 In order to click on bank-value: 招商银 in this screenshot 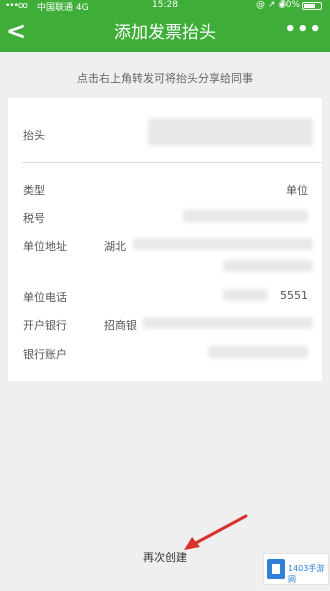, I will do `click(120, 325)`.